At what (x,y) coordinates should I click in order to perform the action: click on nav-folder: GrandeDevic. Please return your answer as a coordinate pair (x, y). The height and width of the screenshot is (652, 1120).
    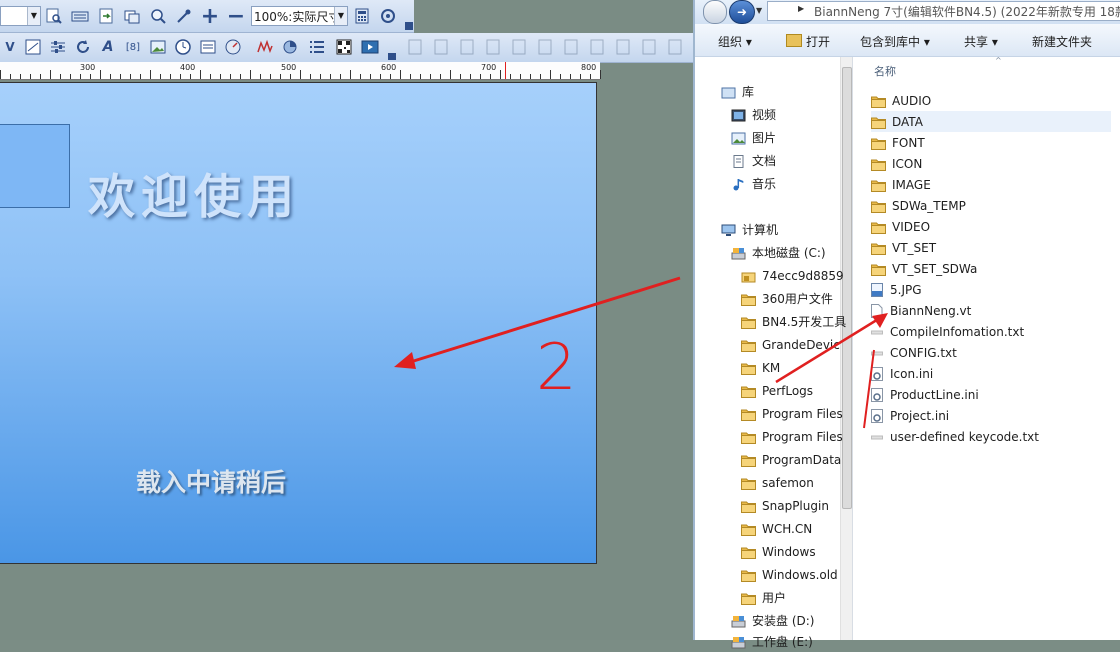
    Looking at the image, I should click on (790, 344).